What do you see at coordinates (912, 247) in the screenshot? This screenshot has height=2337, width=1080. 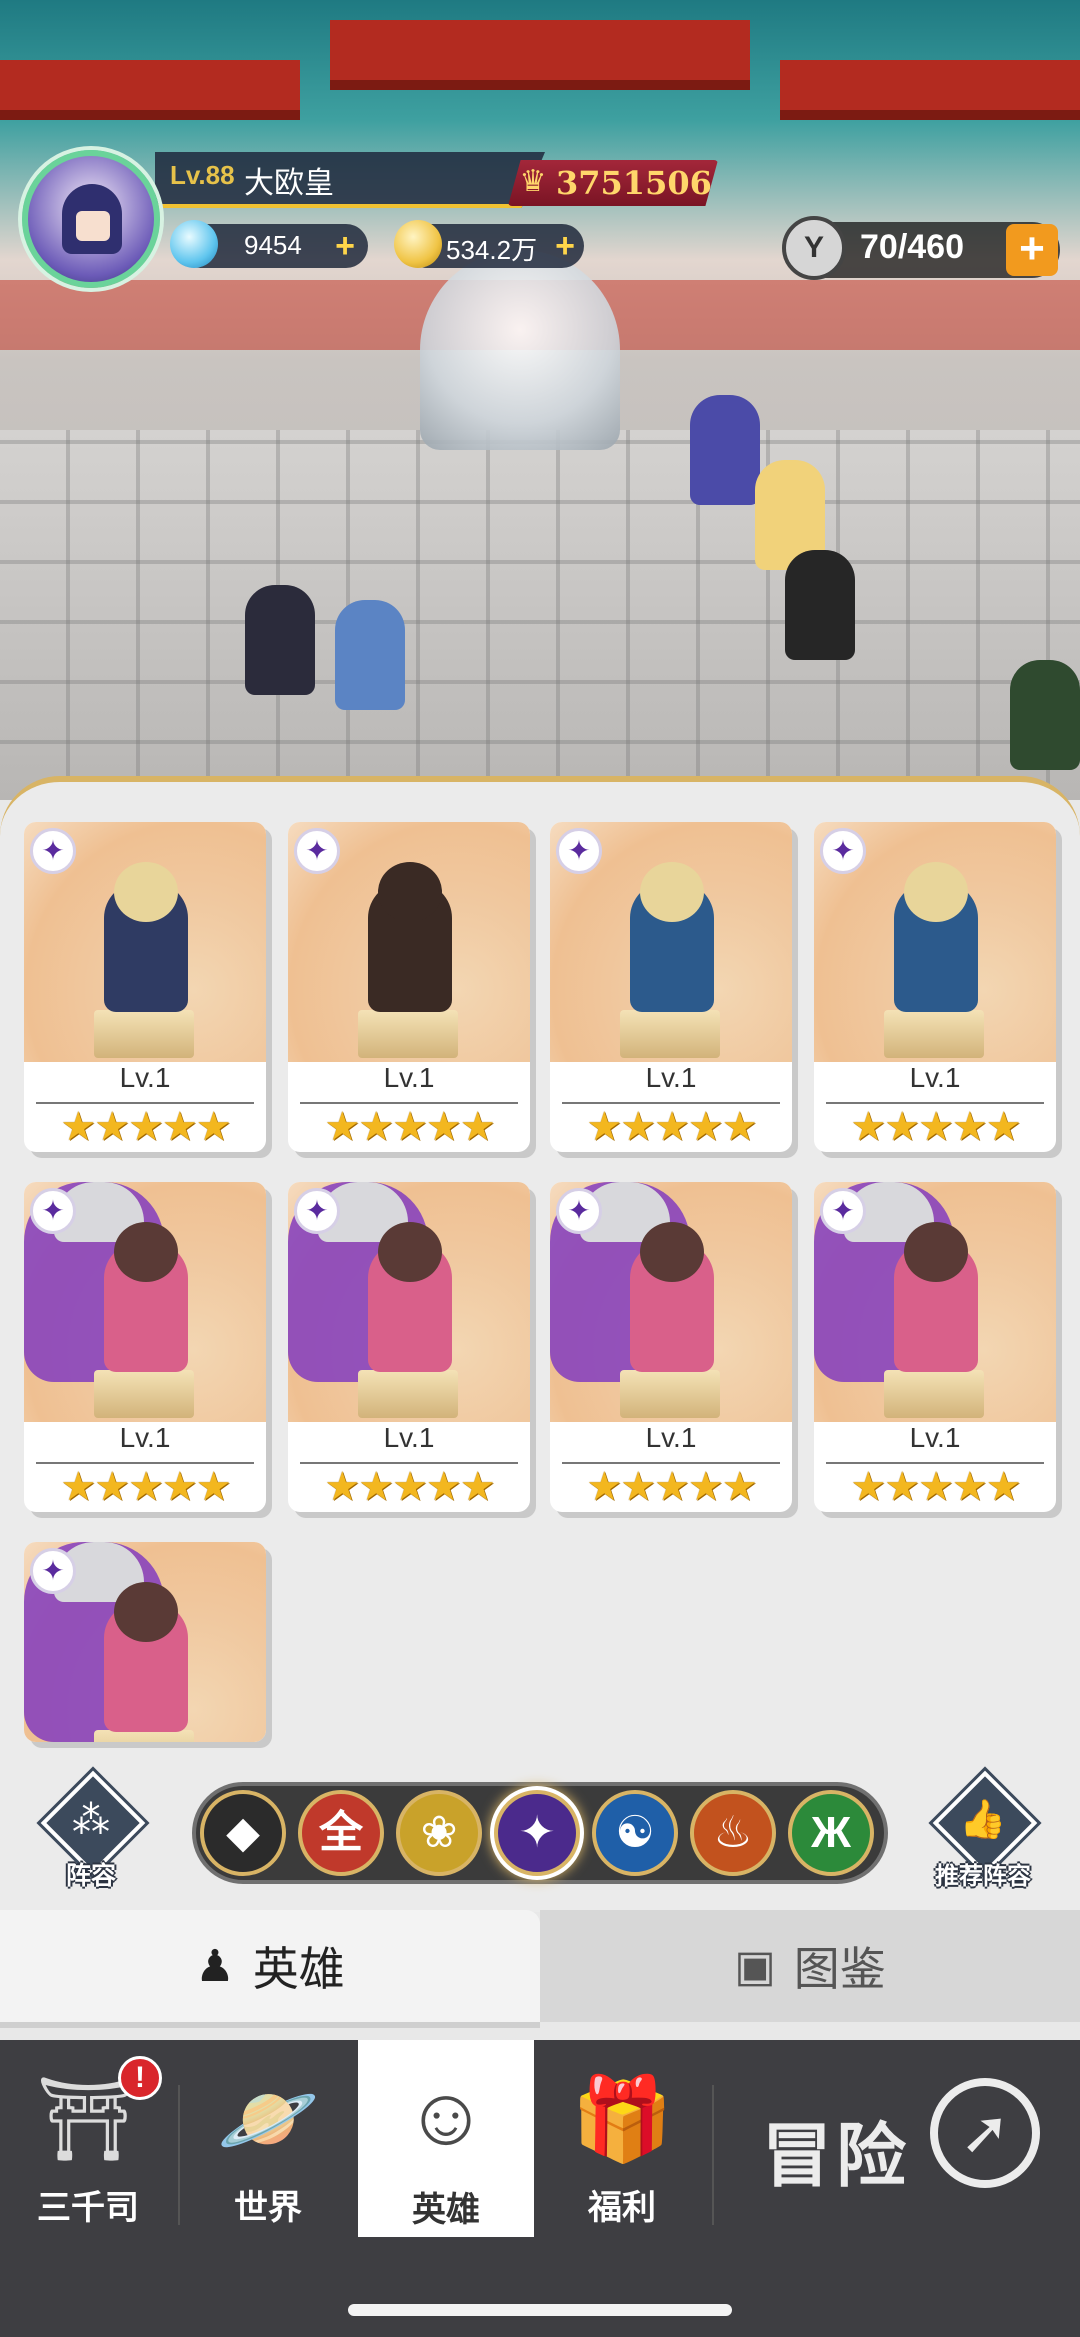 I see `stamina-value: 70/460` at bounding box center [912, 247].